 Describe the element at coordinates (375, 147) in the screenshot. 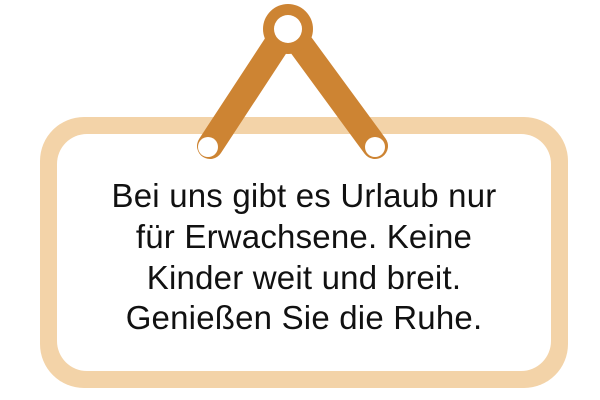

I see `hanger-right-rivet` at that location.